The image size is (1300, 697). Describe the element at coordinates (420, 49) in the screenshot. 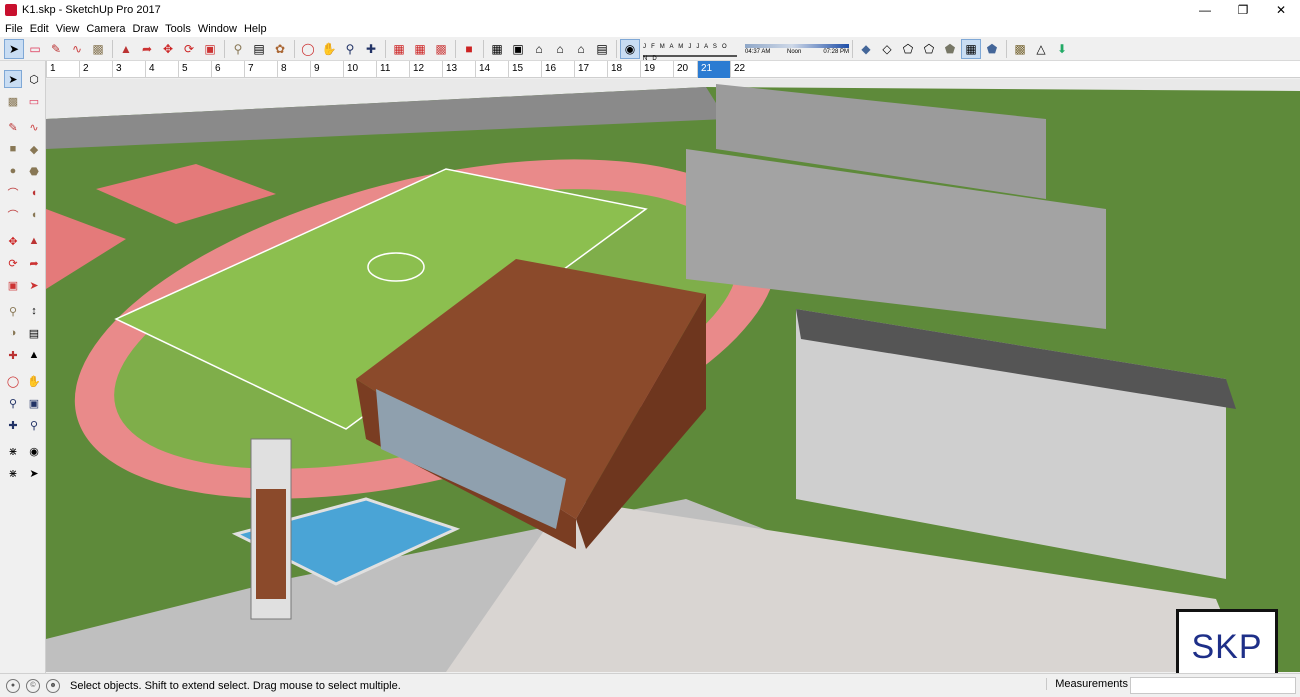

I see `extension-warehouse-icon: ▦` at that location.